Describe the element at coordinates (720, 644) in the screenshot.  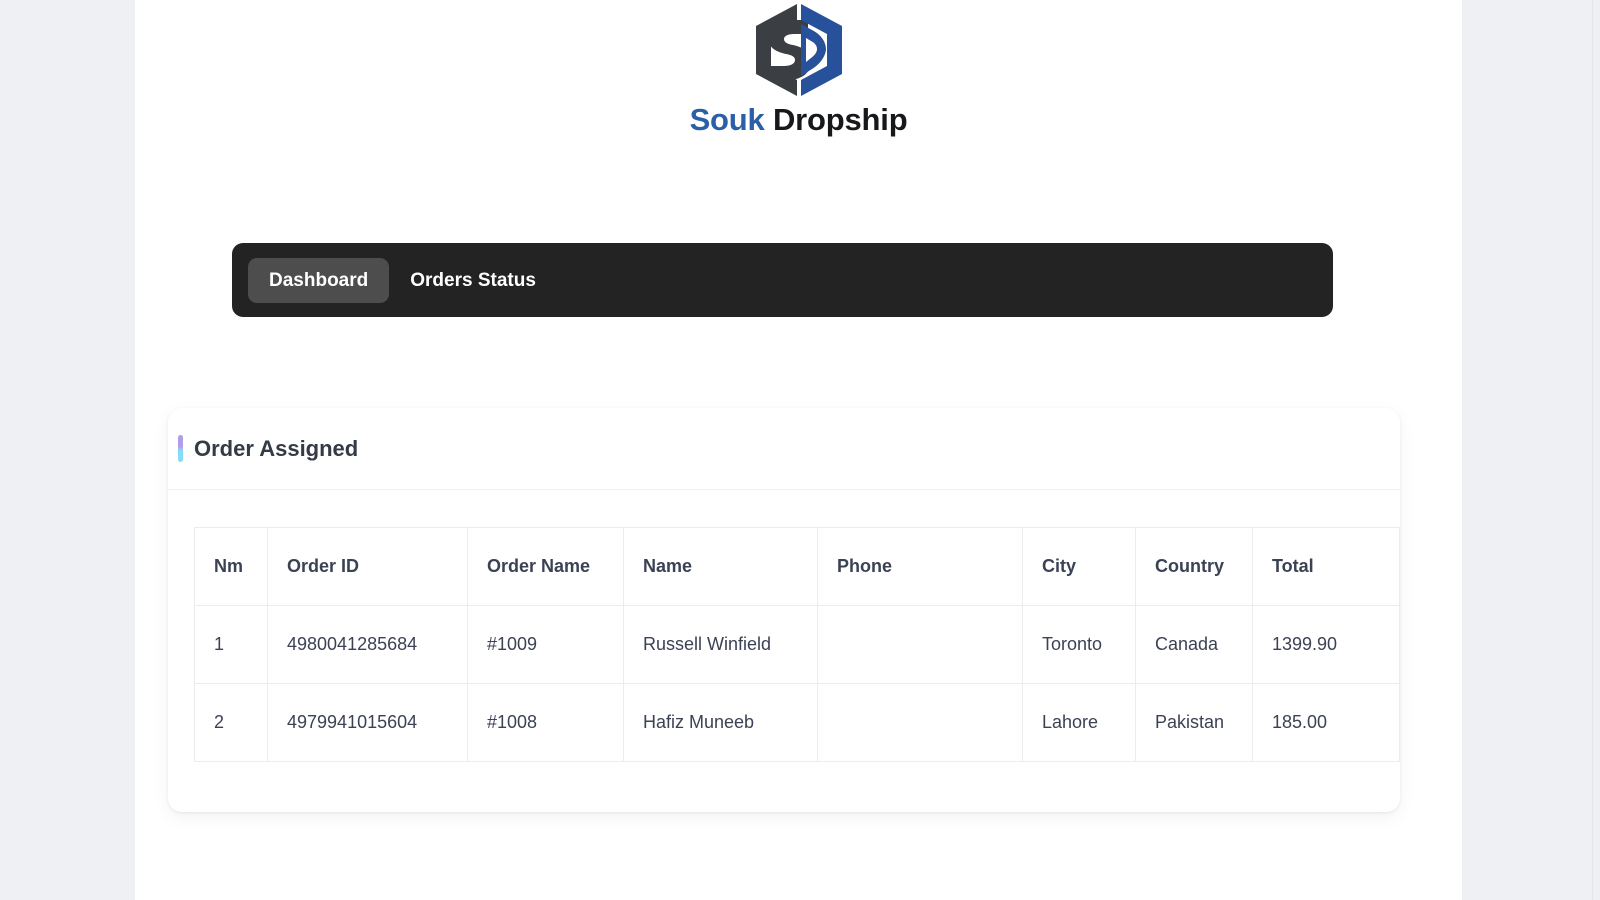
I see `cell-name: Russell Winfield` at that location.